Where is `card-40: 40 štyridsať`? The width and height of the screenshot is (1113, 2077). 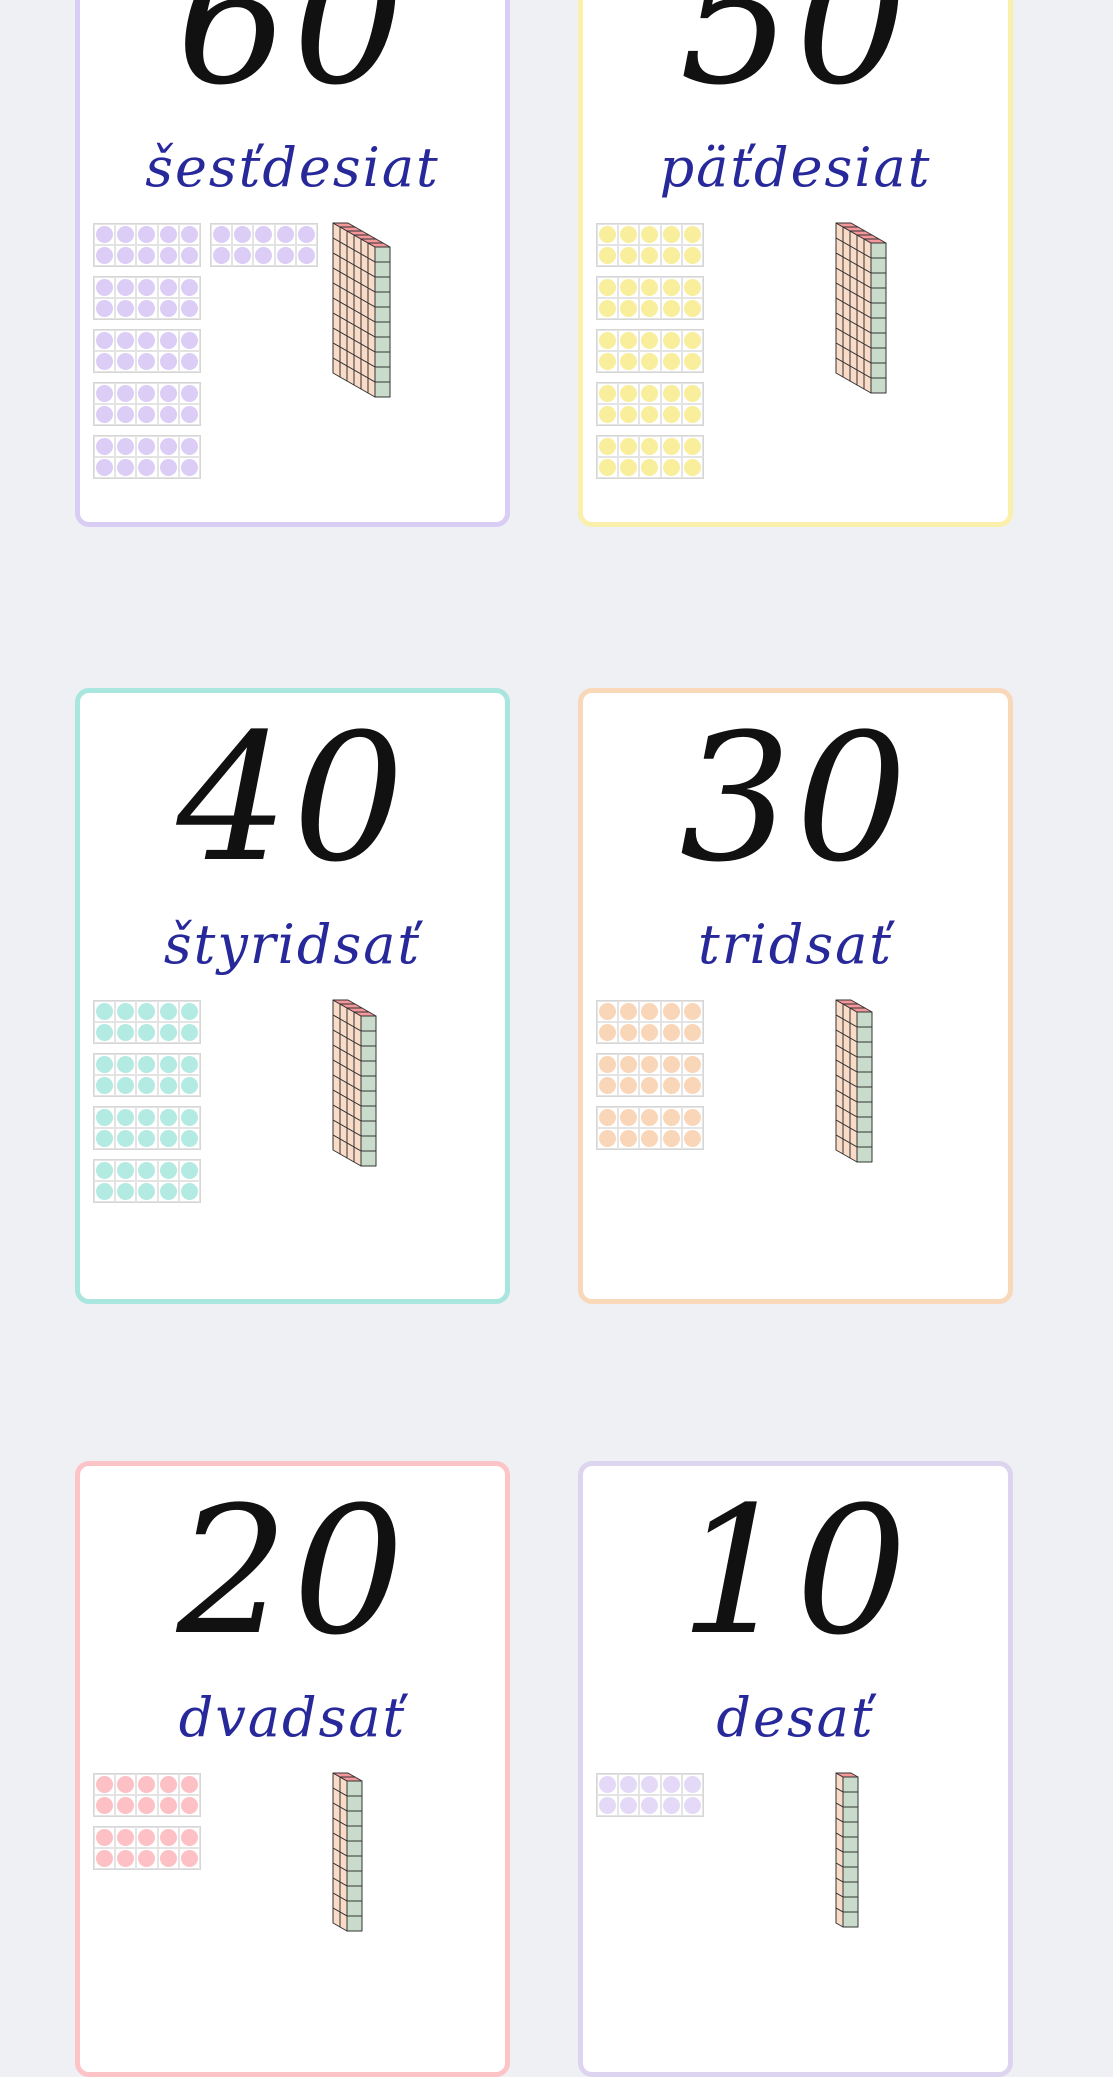 card-40: 40 štyridsať is located at coordinates (292, 996).